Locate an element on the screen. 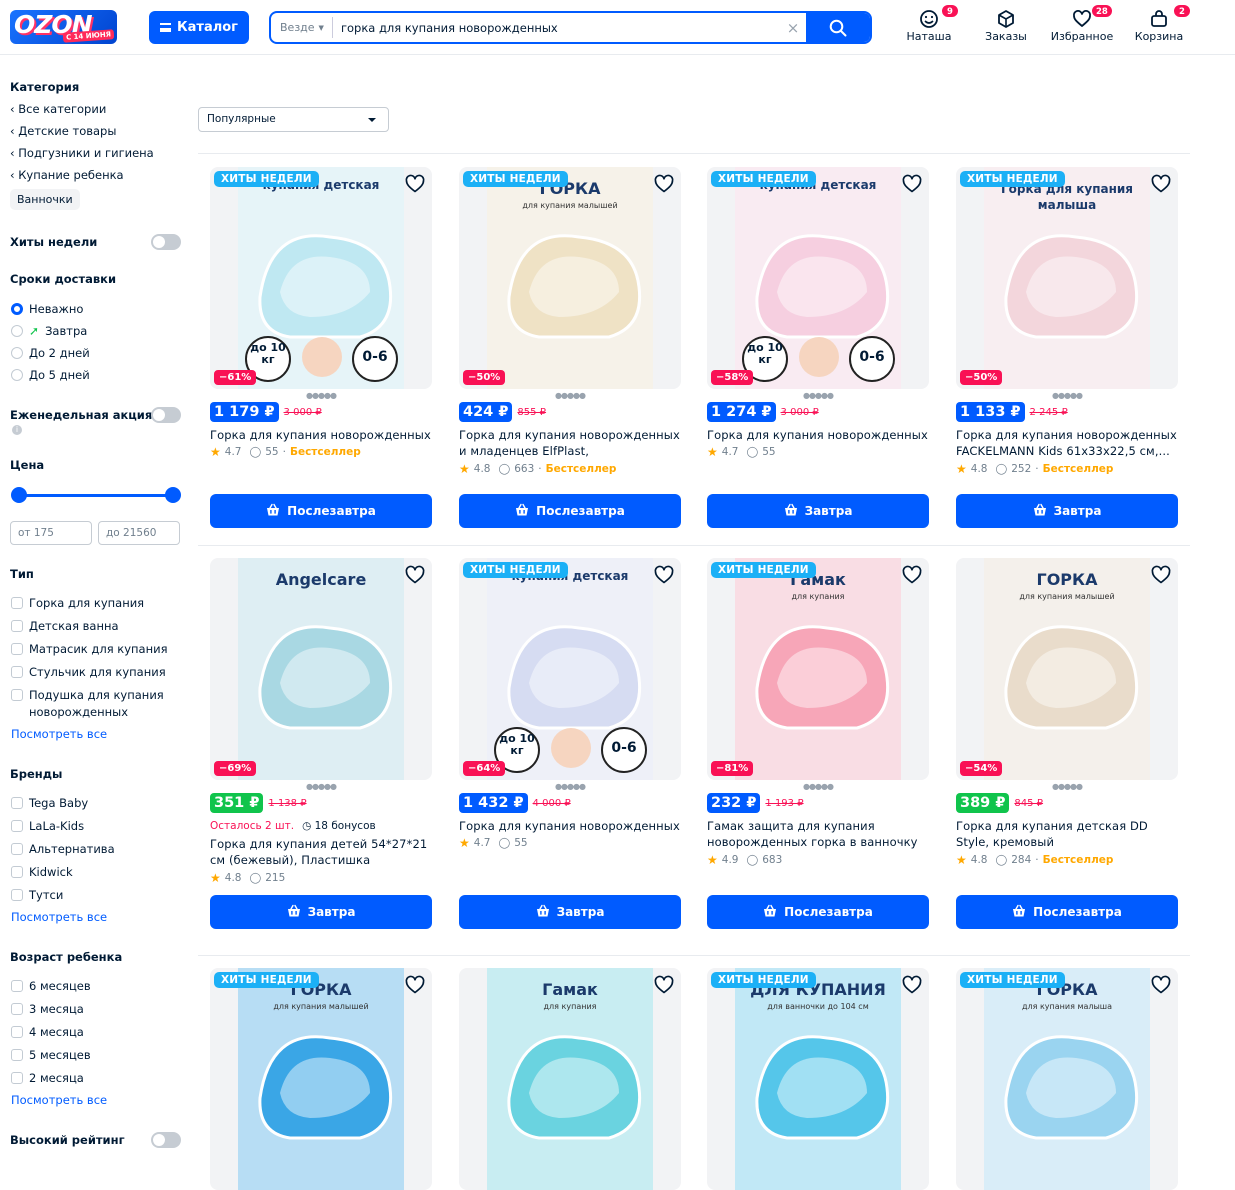 The image size is (1235, 1190). category-link: ‹ Все категории is located at coordinates (97, 109).